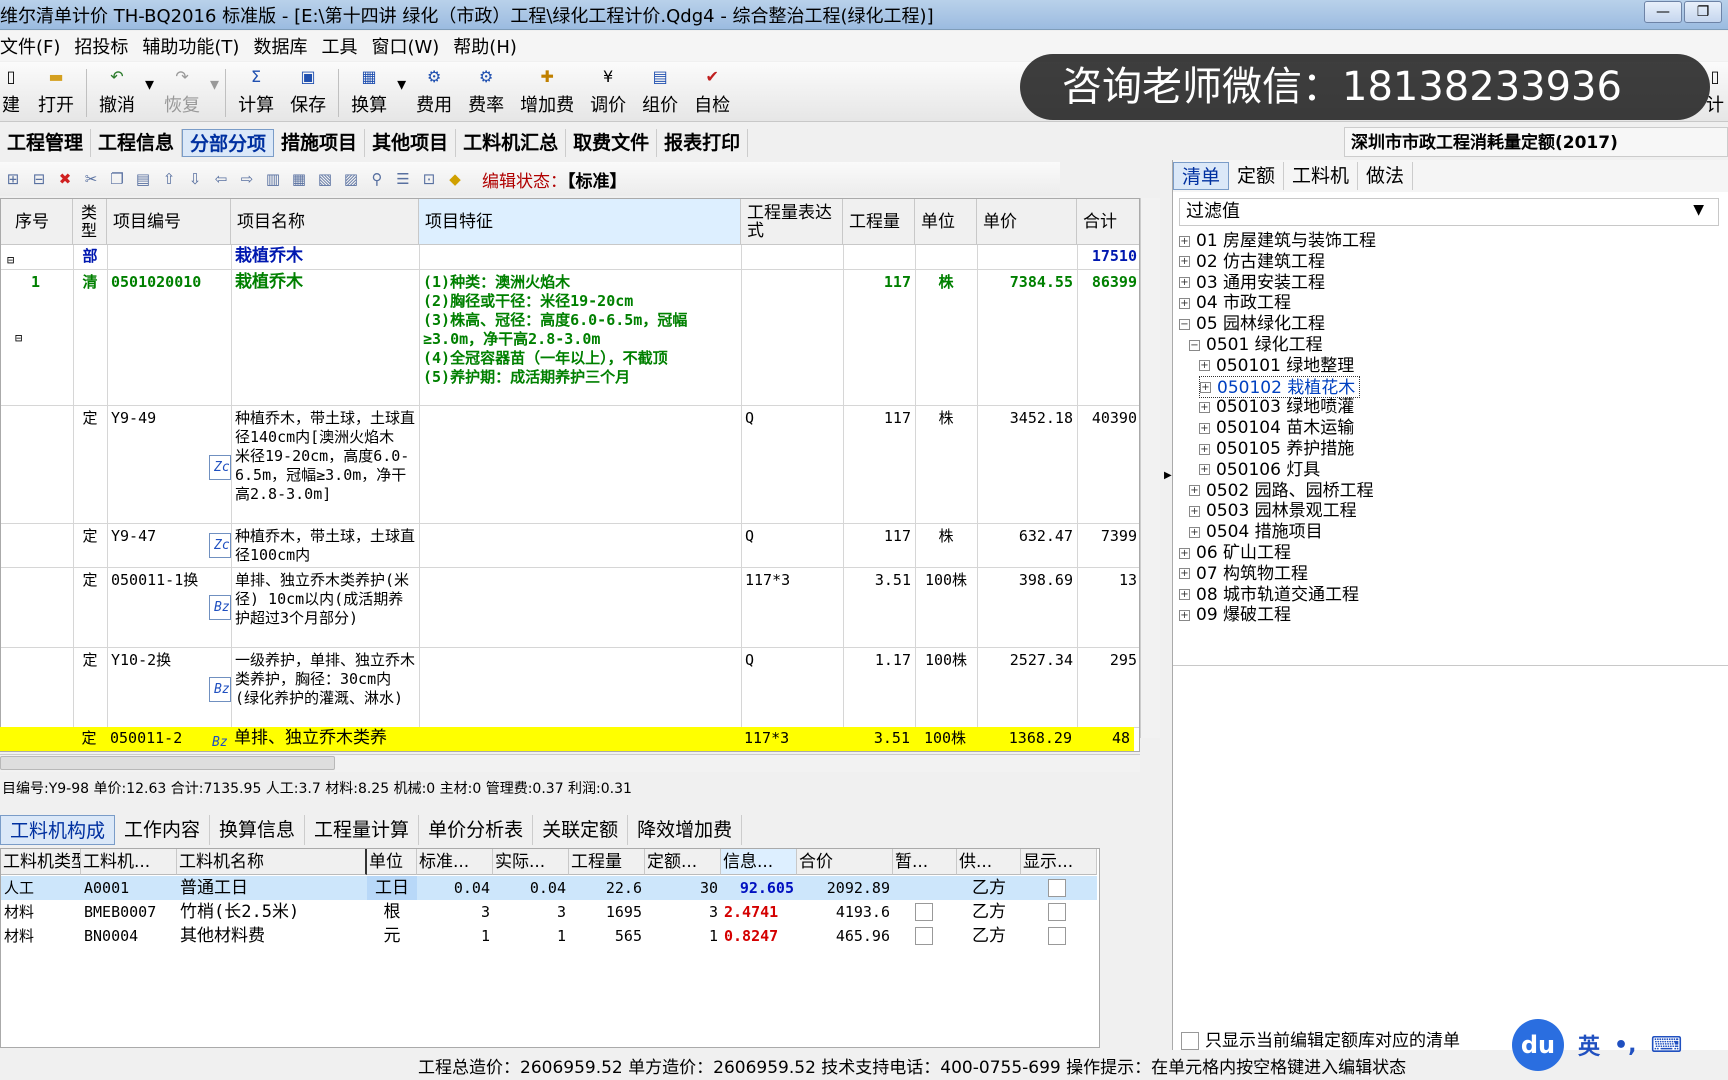 This screenshot has width=1728, height=1080. What do you see at coordinates (169, 179) in the screenshot?
I see `arrow-up-icon: ⇧` at bounding box center [169, 179].